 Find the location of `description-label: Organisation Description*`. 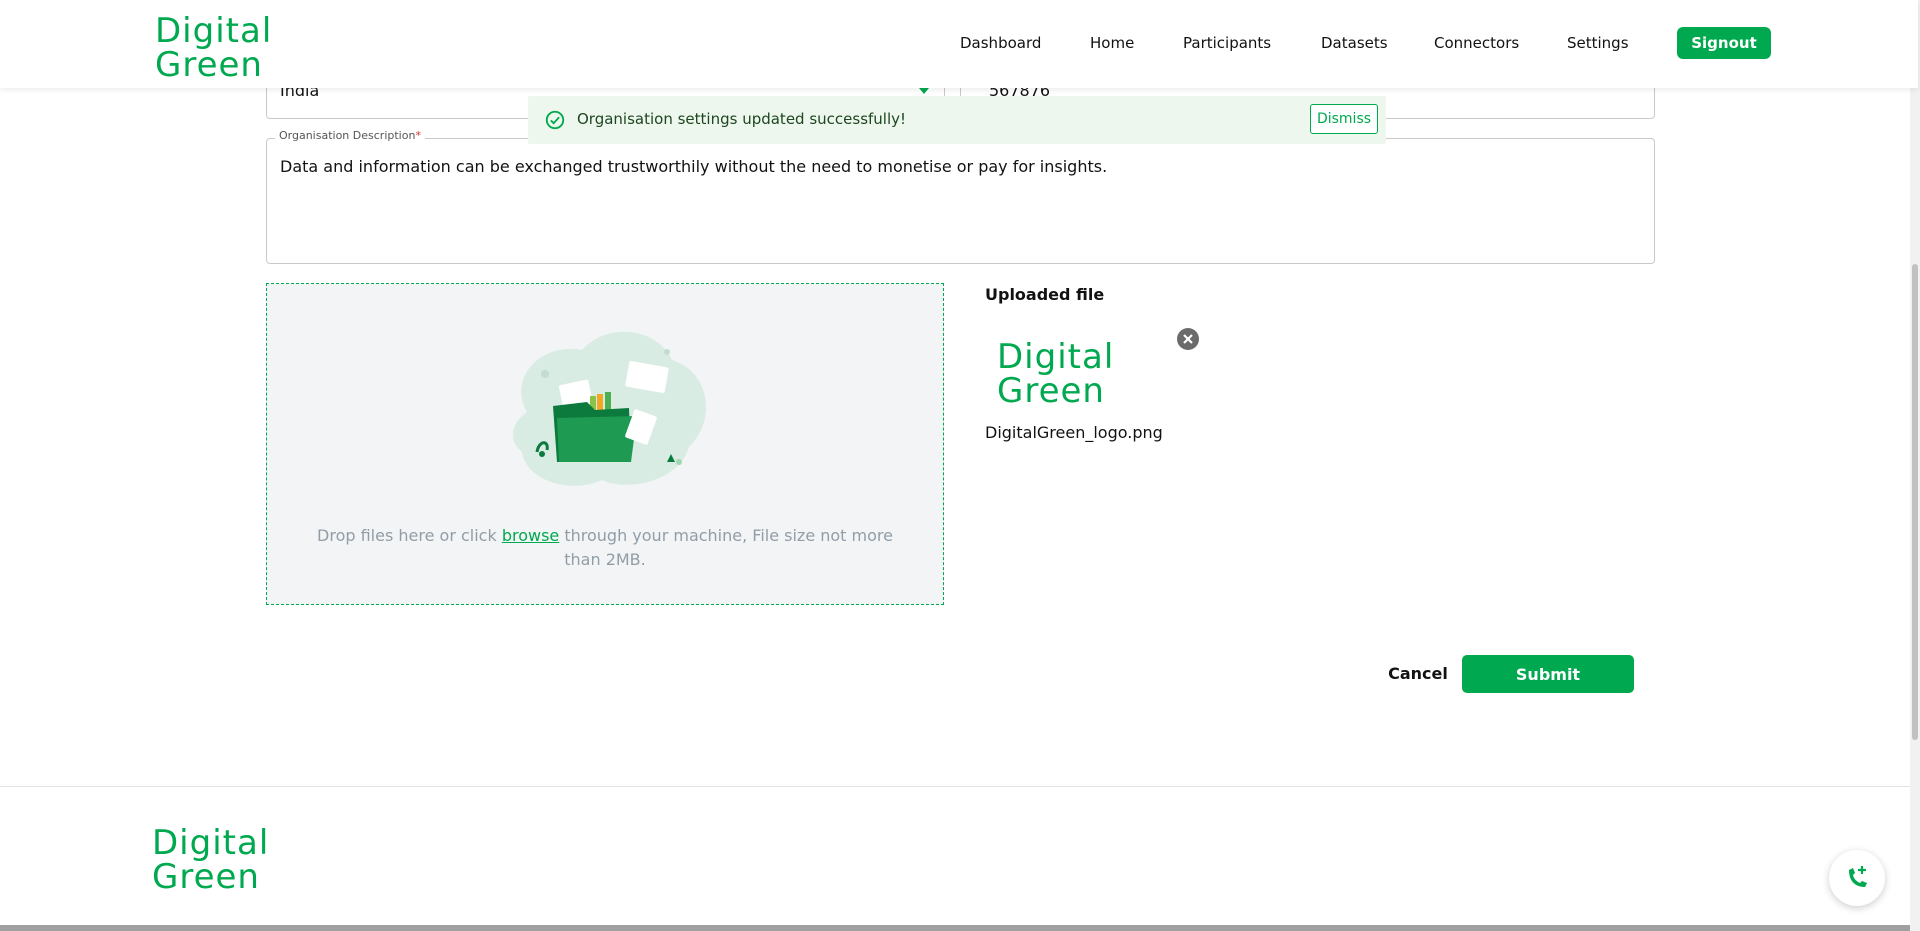

description-label: Organisation Description* is located at coordinates (350, 135).